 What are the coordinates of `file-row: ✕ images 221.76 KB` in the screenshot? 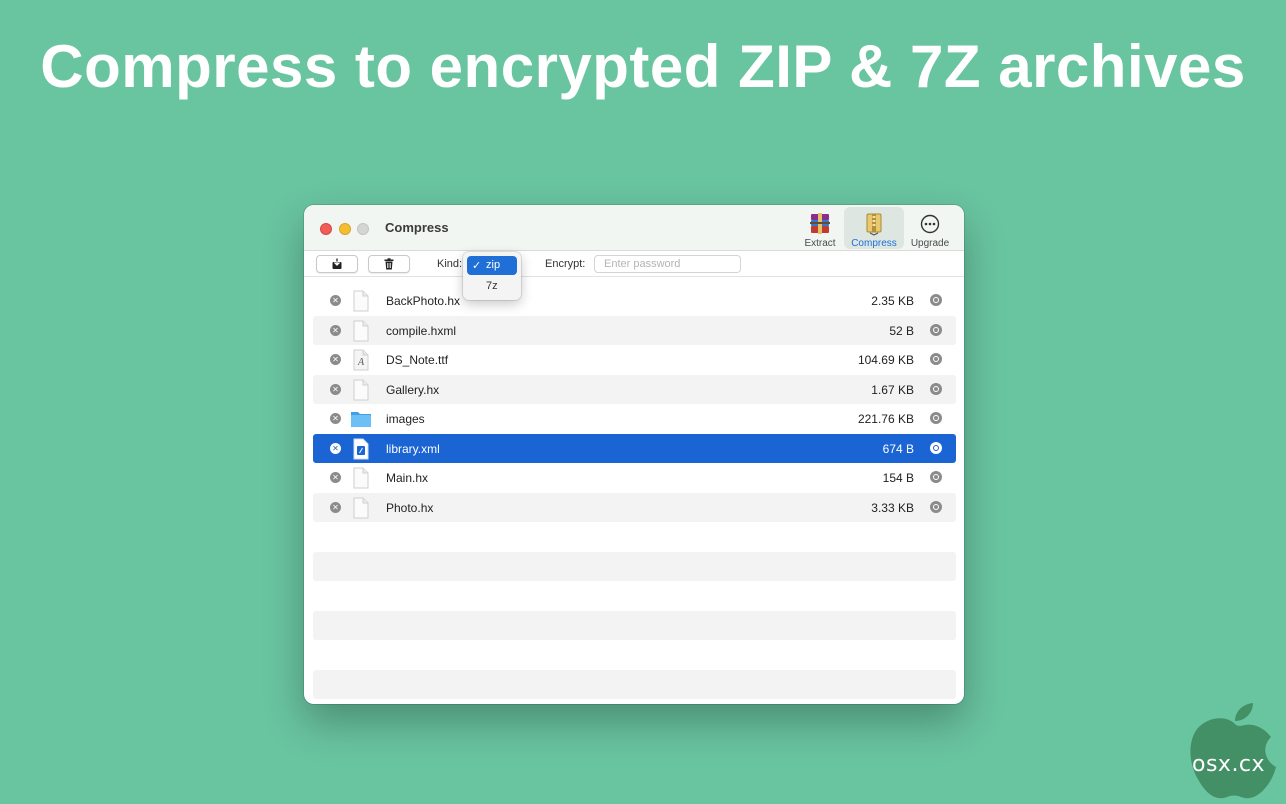 It's located at (634, 419).